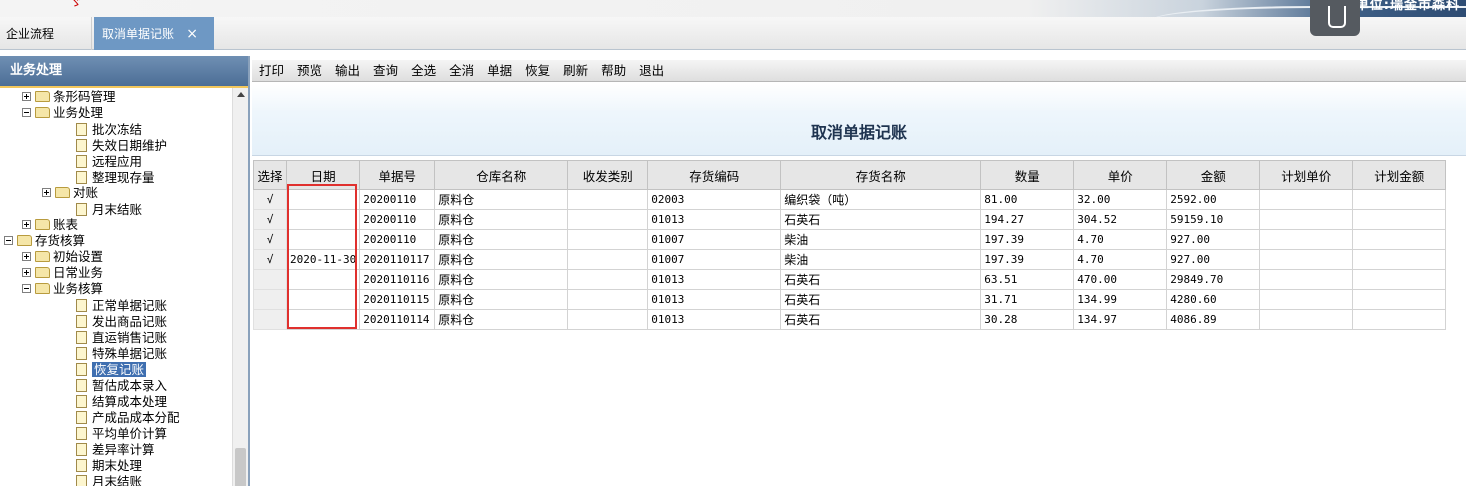  Describe the element at coordinates (461, 71) in the screenshot. I see `toolbar-button: 全消` at that location.